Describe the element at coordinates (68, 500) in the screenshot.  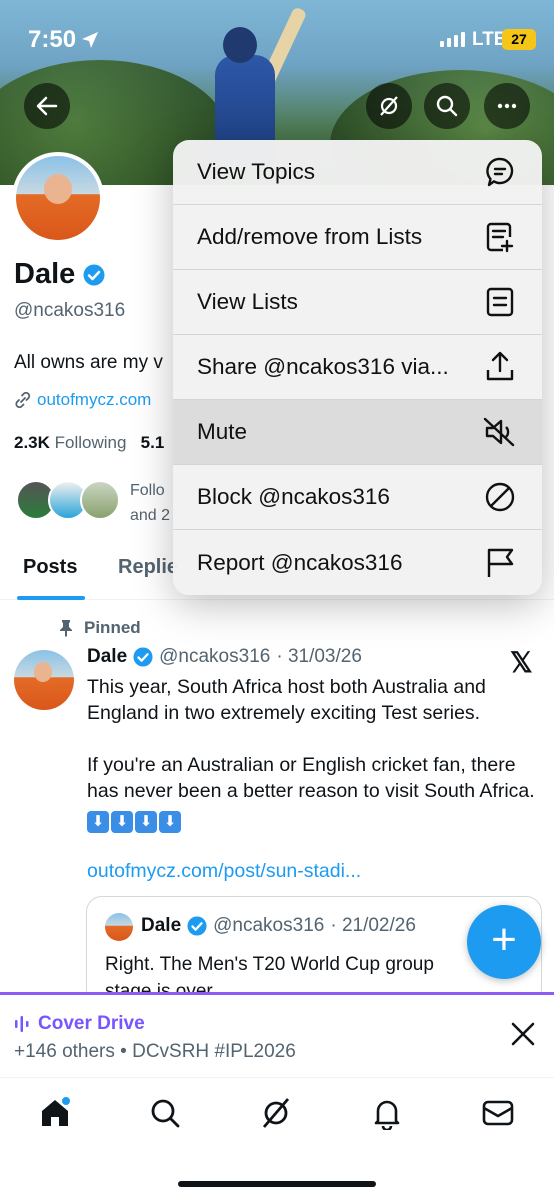
I see `followed-by-avatars` at that location.